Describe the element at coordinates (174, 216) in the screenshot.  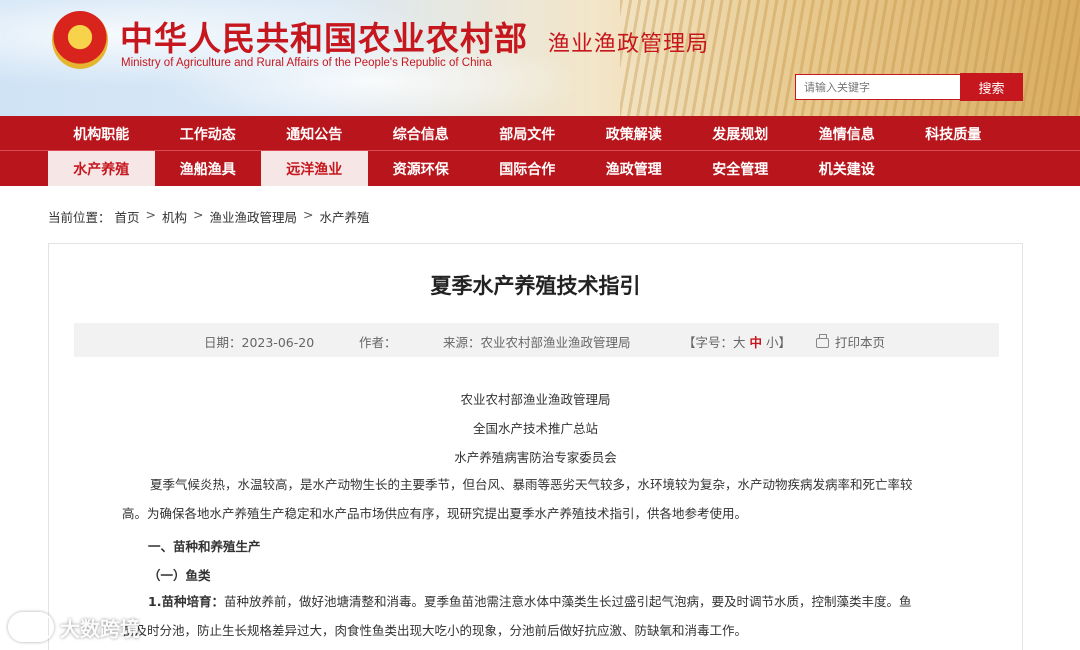
I see `breadcrumb-org: 机构` at that location.